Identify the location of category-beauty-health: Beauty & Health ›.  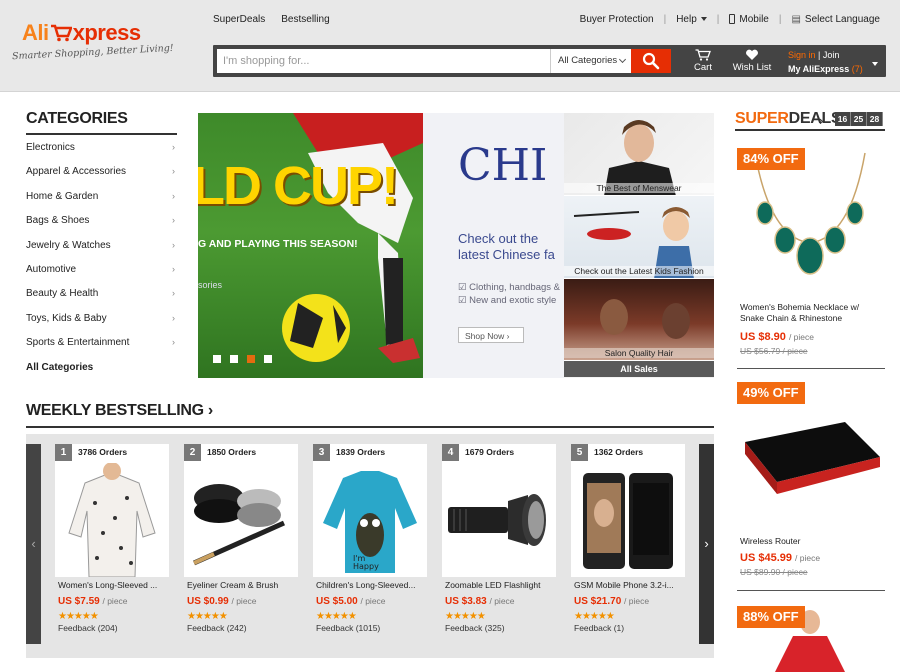
(101, 293).